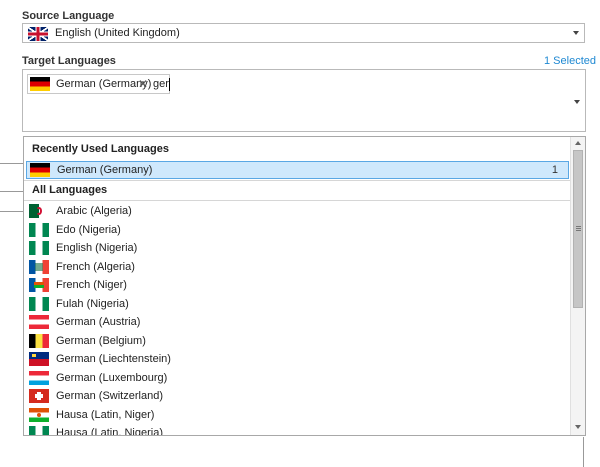  Describe the element at coordinates (303, 33) in the screenshot. I see `source-language-select: English (United Kingdom)` at that location.